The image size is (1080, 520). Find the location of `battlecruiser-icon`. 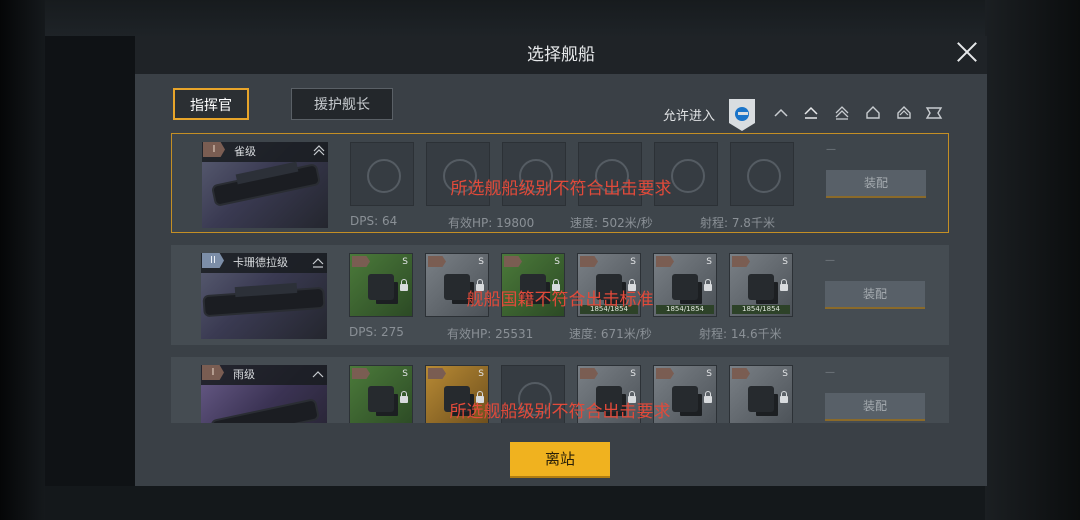

battlecruiser-icon is located at coordinates (873, 113).